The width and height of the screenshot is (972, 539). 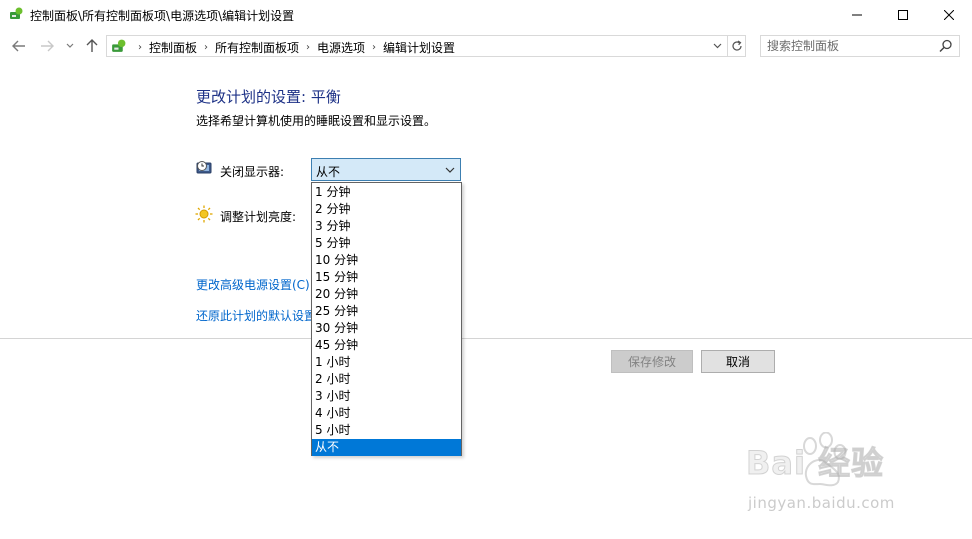 I want to click on search-input, so click(x=849, y=46).